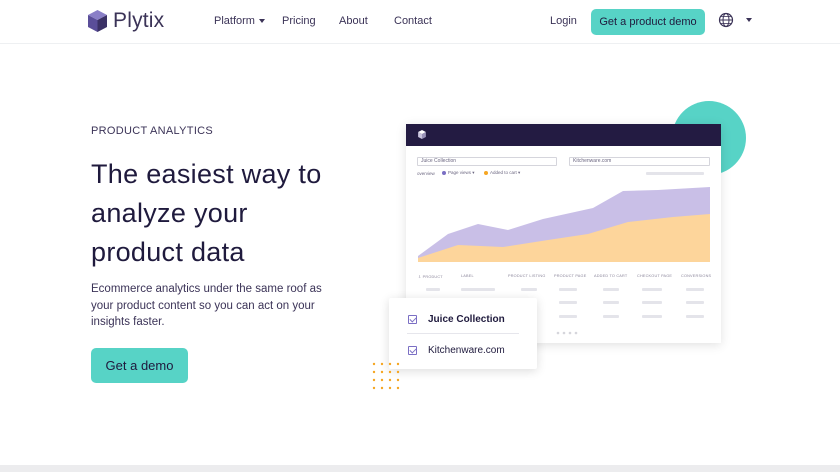  I want to click on divider, so click(463, 333).